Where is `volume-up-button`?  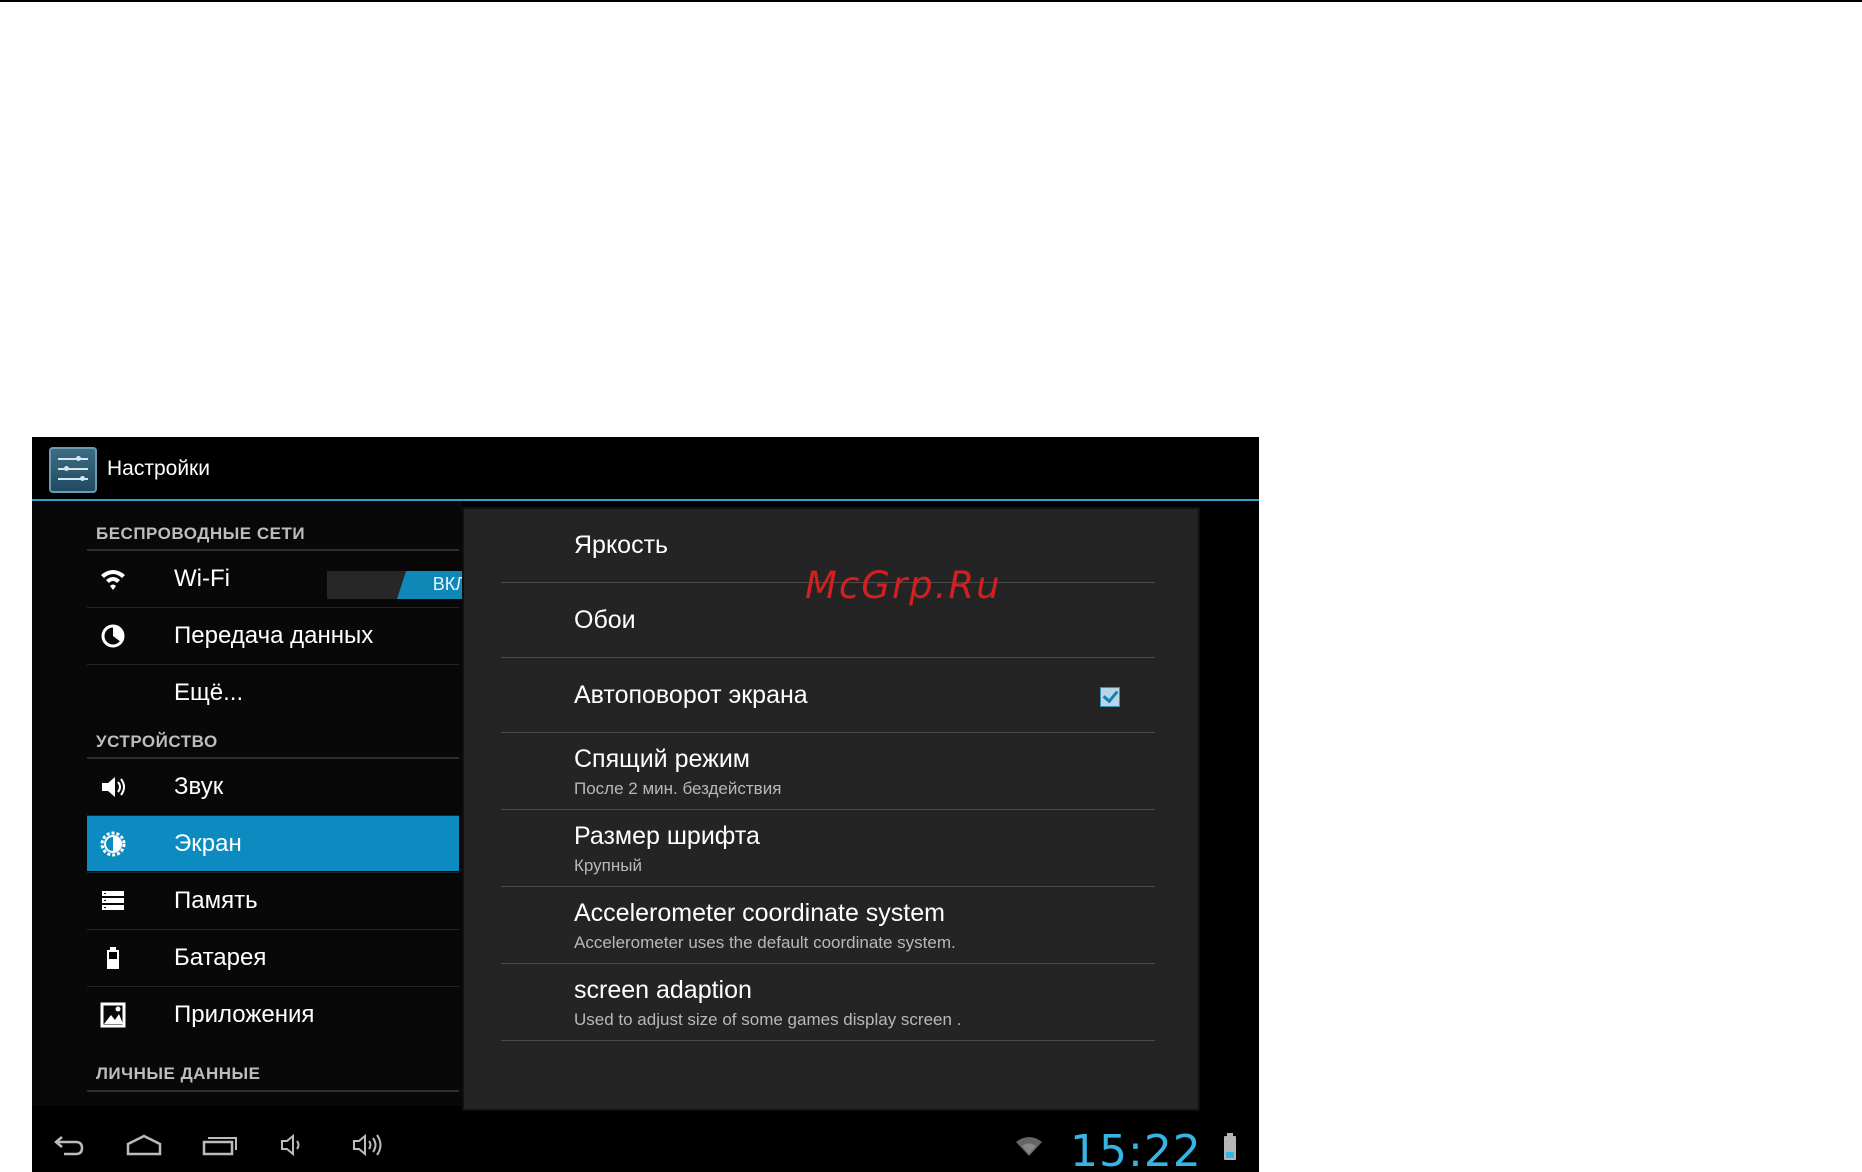
volume-up-button is located at coordinates (368, 1145).